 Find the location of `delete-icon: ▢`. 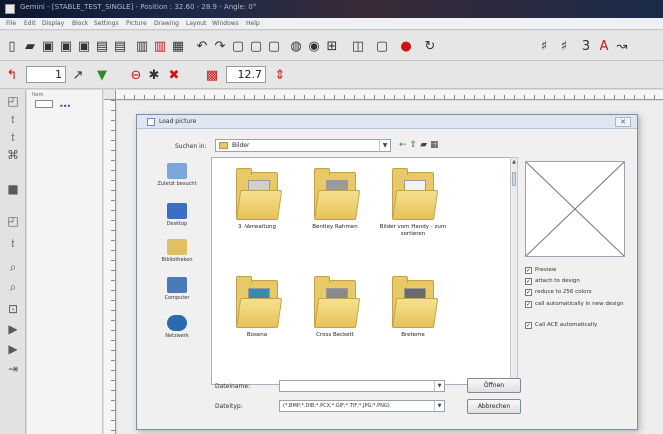

delete-icon: ▢ is located at coordinates (274, 46).